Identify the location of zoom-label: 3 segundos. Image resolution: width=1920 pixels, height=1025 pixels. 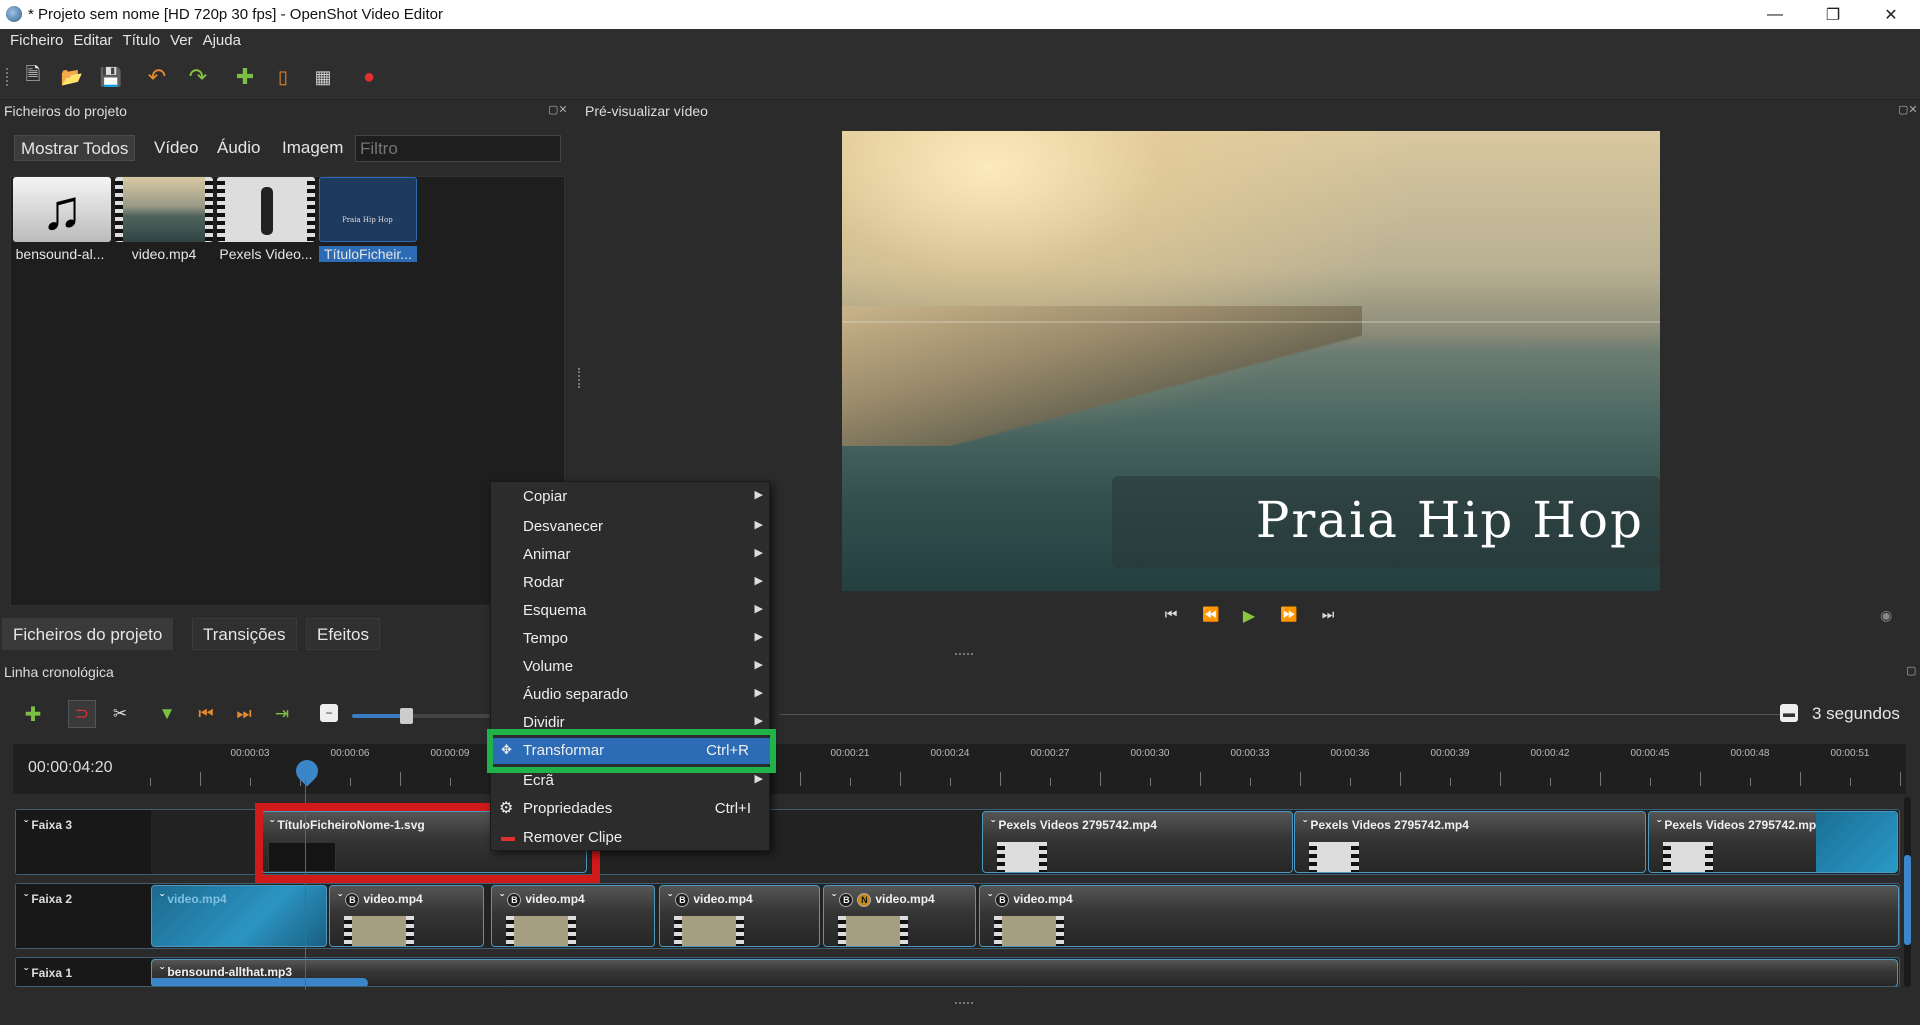
(1856, 713).